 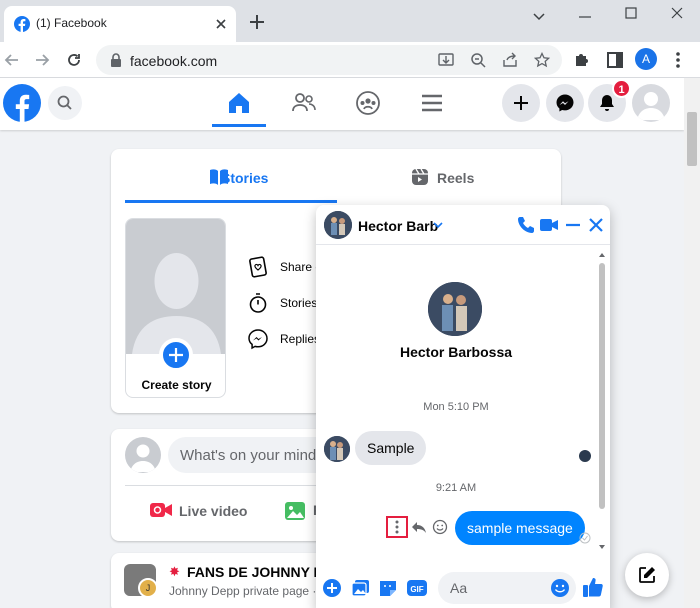 What do you see at coordinates (440, 527) in the screenshot?
I see `react-smiley-icon` at bounding box center [440, 527].